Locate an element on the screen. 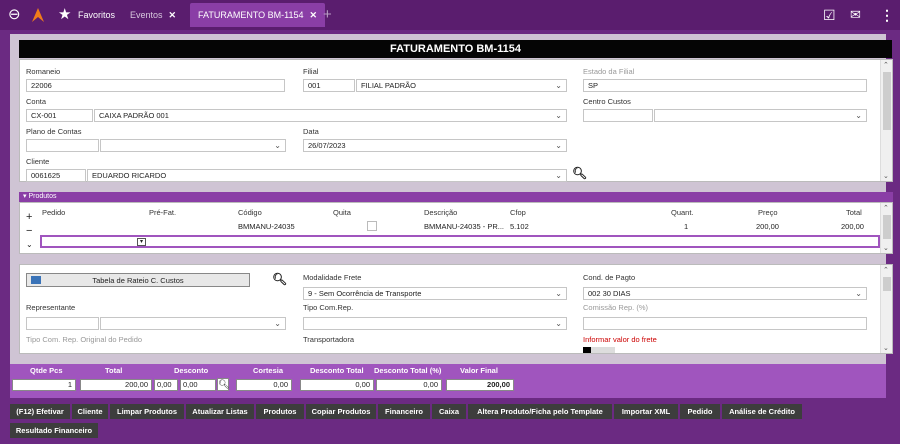 This screenshot has width=900, height=444. cliente-code-field: 0061625 is located at coordinates (56, 175).